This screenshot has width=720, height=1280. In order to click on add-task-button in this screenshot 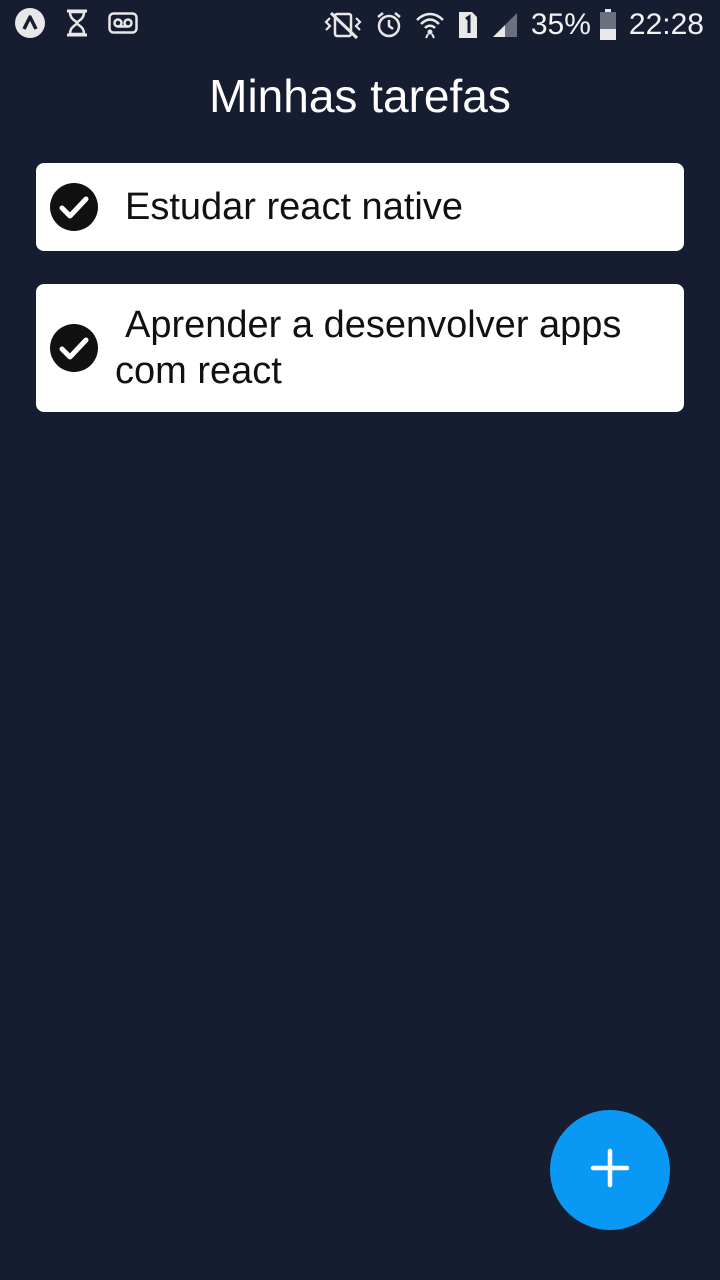, I will do `click(610, 1170)`.